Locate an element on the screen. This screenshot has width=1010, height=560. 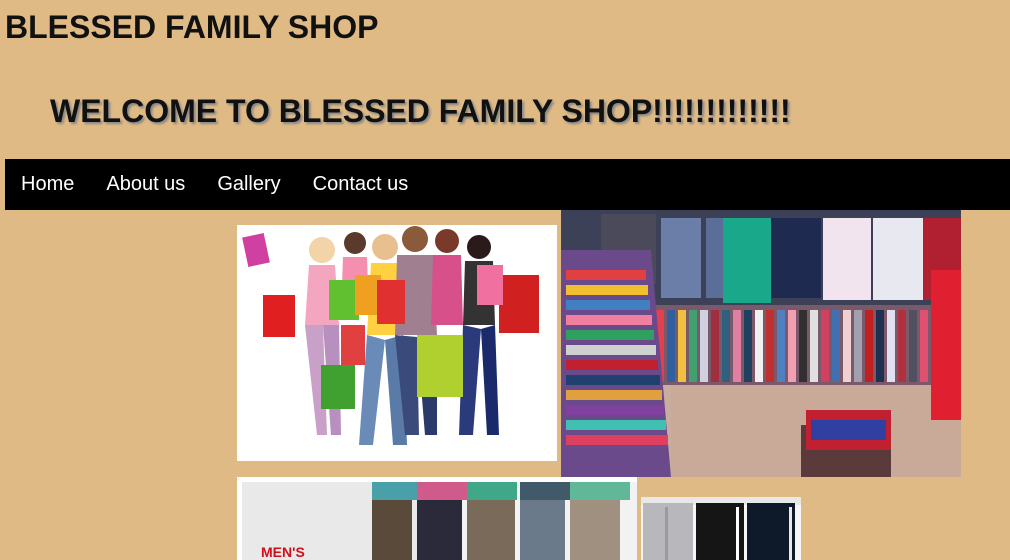
shoppers-photo is located at coordinates (397, 343).